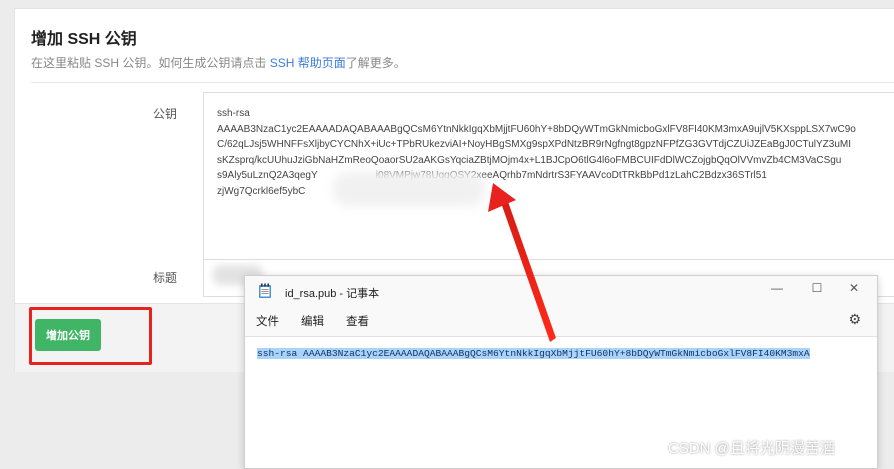 This screenshot has height=469, width=894. What do you see at coordinates (165, 114) in the screenshot?
I see `public-key-label: 公钥` at bounding box center [165, 114].